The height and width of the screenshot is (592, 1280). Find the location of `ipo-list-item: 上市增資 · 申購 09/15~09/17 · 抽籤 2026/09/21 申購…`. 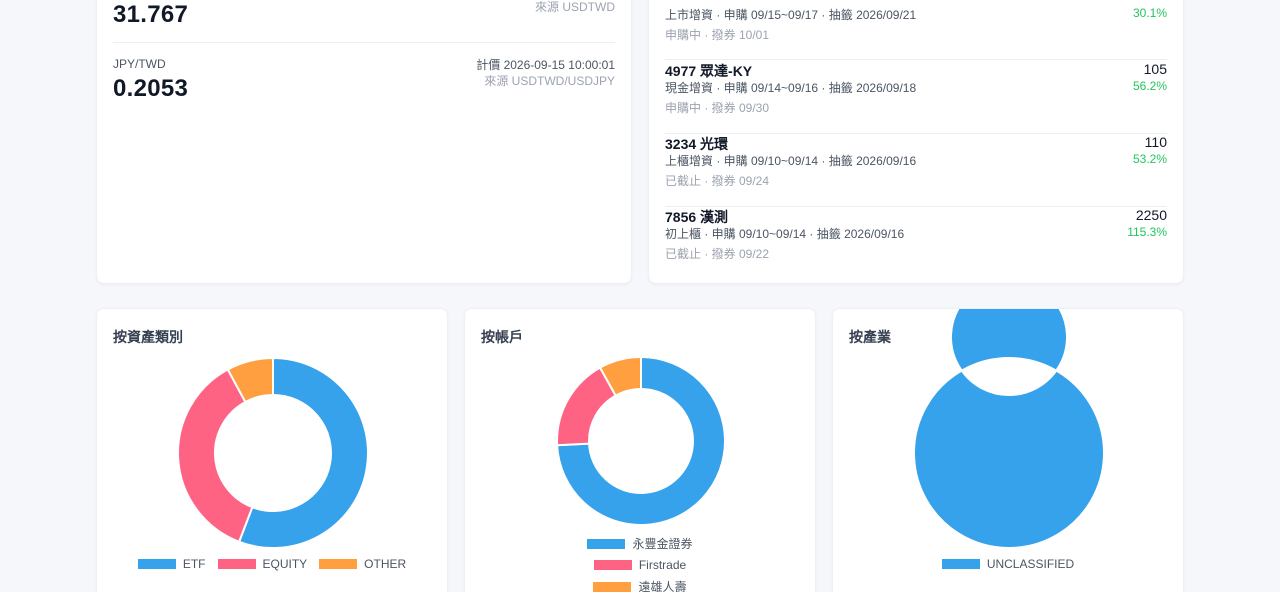

ipo-list-item: 上市增資 · 申購 09/15~09/17 · 抽籤 2026/09/21 申購… is located at coordinates (916, 30).